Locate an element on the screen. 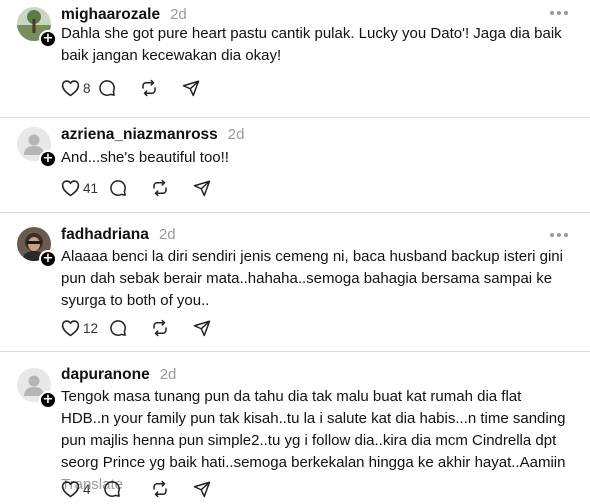 Image resolution: width=590 pixels, height=504 pixels. like-button: 41 is located at coordinates (85, 188).